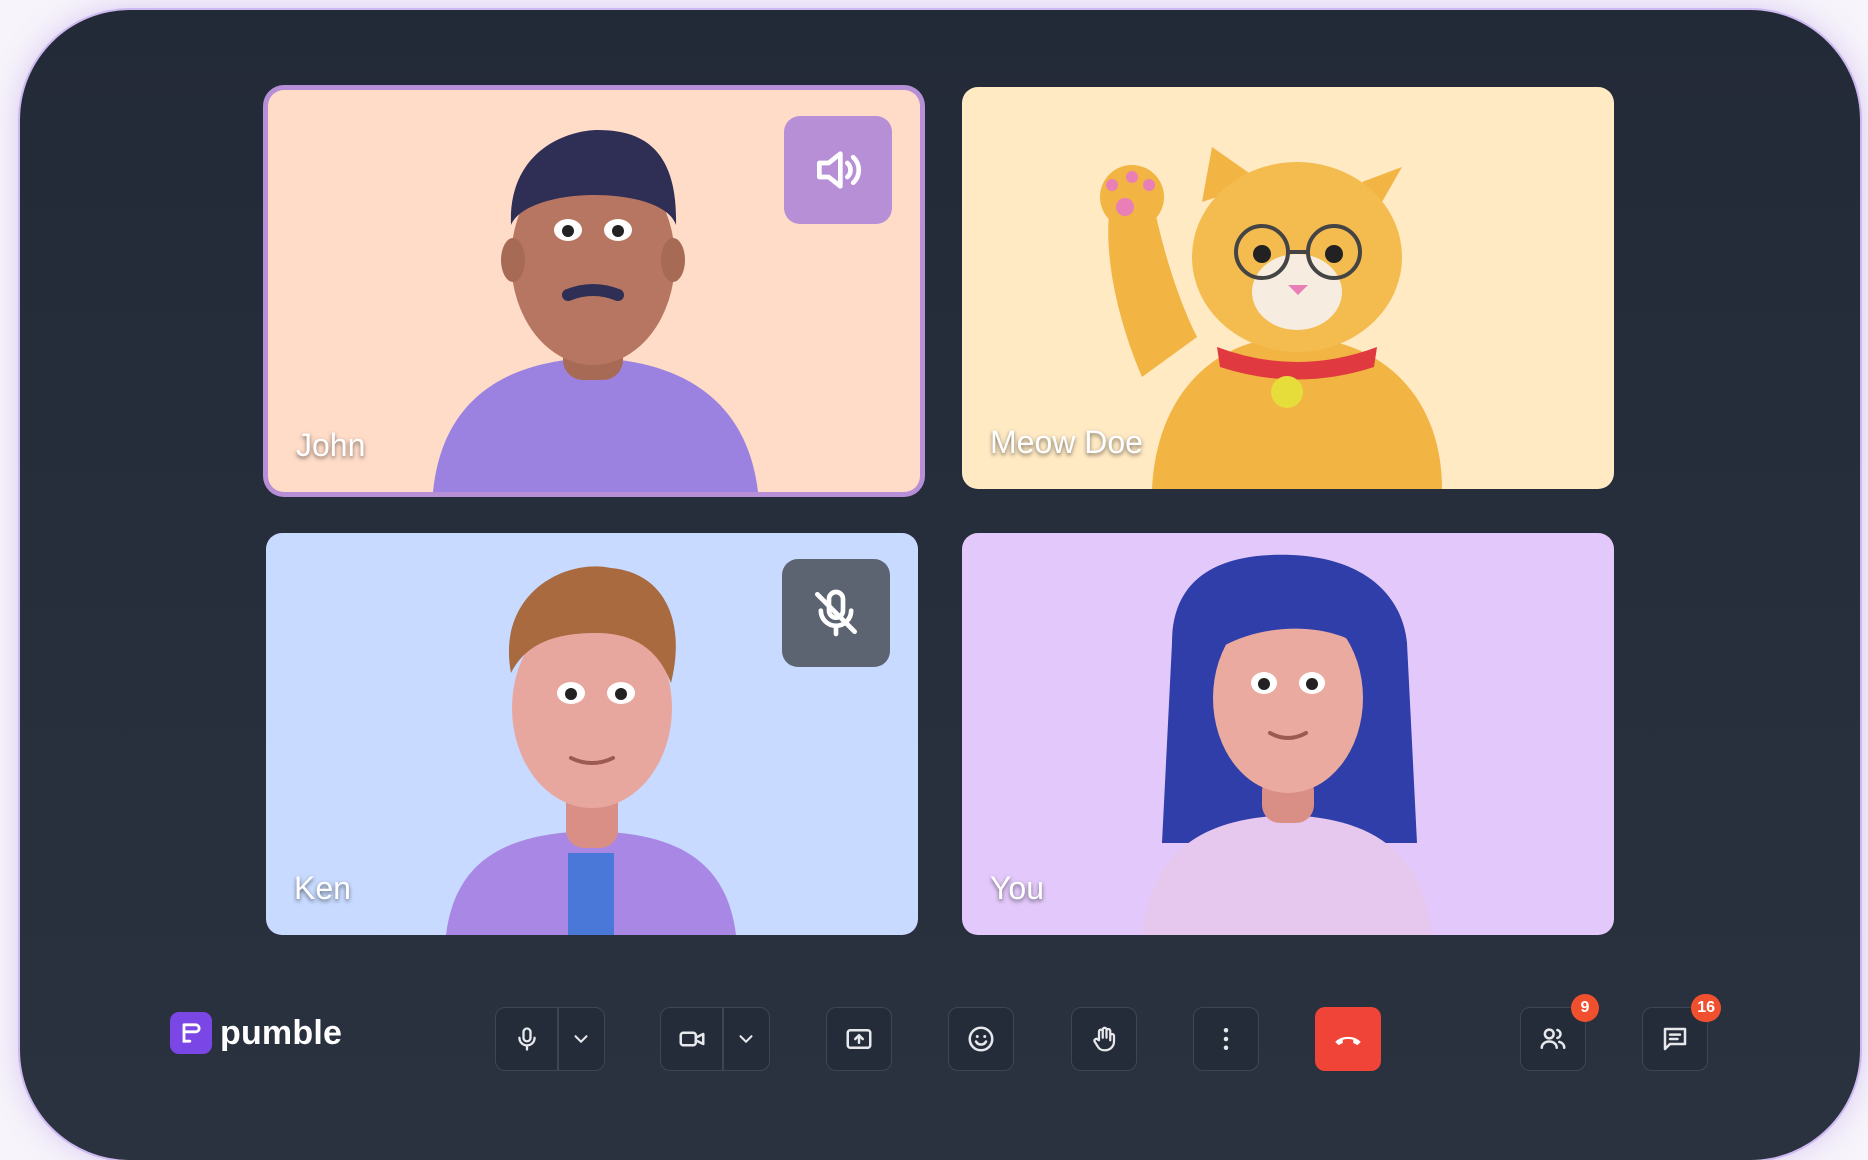 The width and height of the screenshot is (1868, 1160). I want to click on call-controls-bar: pumble 9 16, so click(934, 1033).